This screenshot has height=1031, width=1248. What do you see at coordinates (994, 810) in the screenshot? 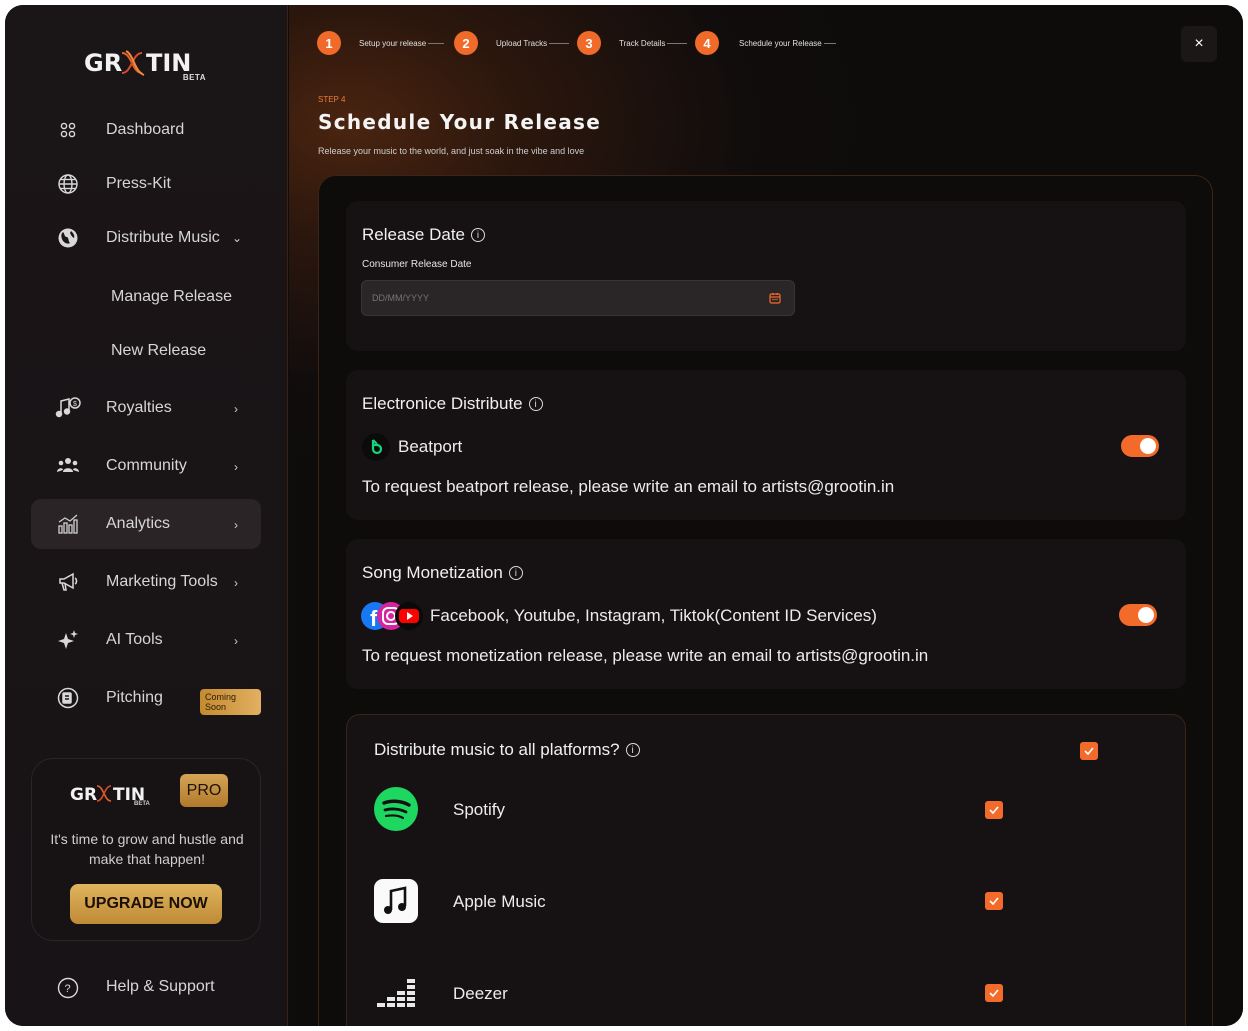
I see `spotify-checkbox` at bounding box center [994, 810].